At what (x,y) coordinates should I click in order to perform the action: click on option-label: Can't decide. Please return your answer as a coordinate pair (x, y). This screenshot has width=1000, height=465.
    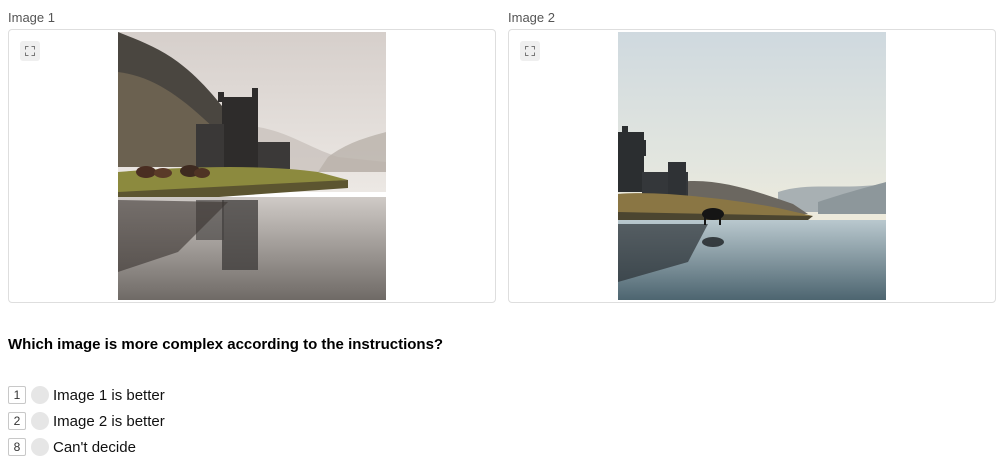
    Looking at the image, I should click on (94, 447).